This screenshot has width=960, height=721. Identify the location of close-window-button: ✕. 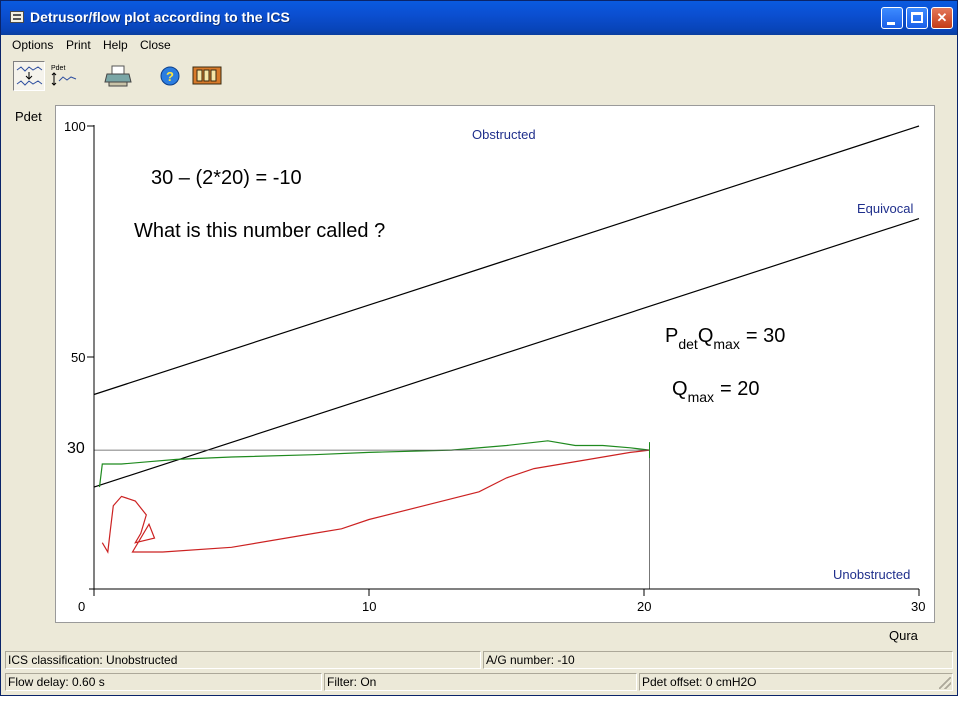
(942, 18).